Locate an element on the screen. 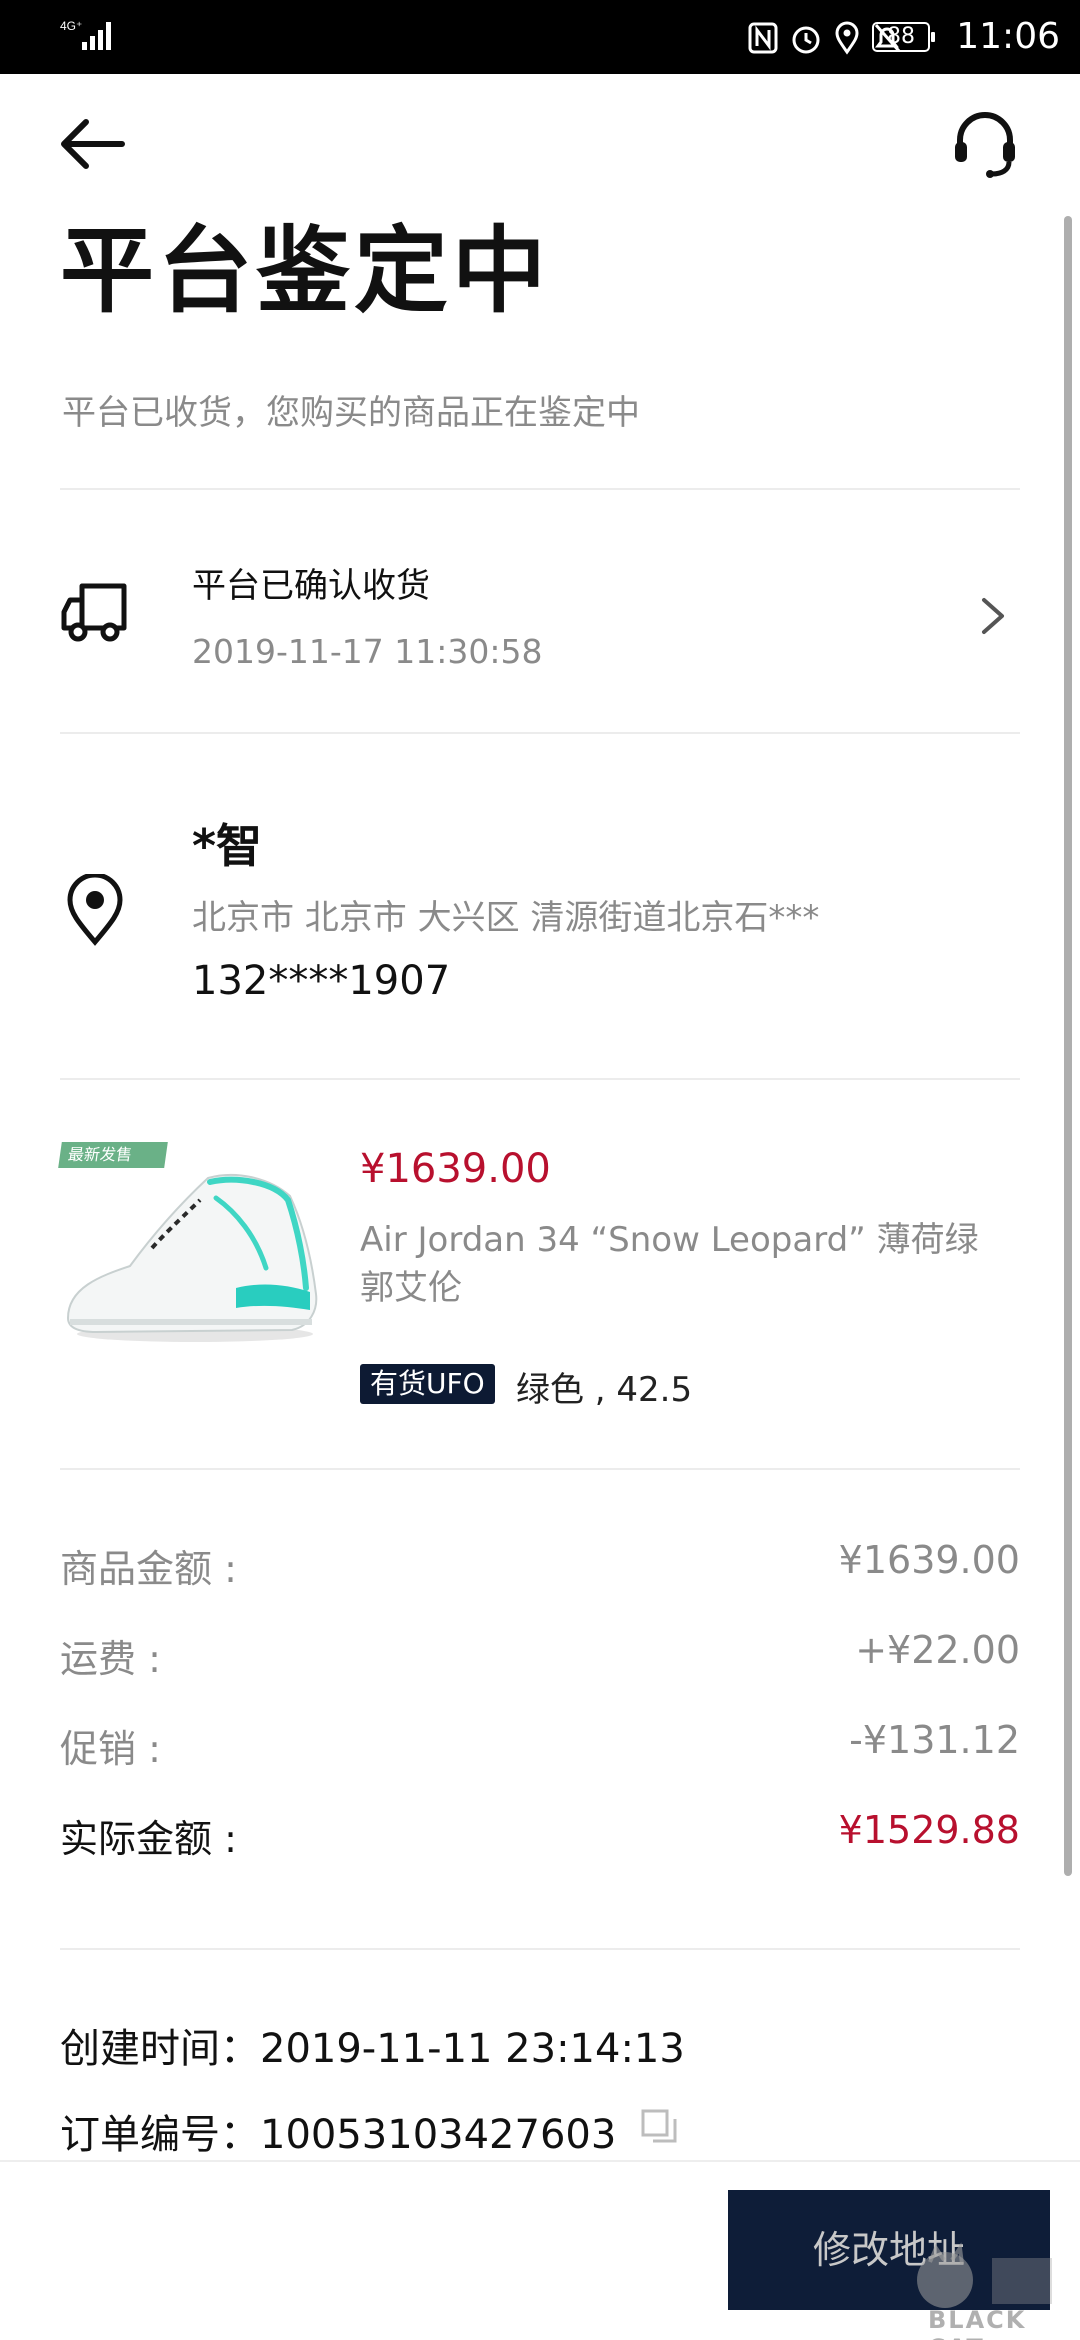 The width and height of the screenshot is (1080, 2340). product-spec: 绿色 , 42.5 is located at coordinates (604, 1390).